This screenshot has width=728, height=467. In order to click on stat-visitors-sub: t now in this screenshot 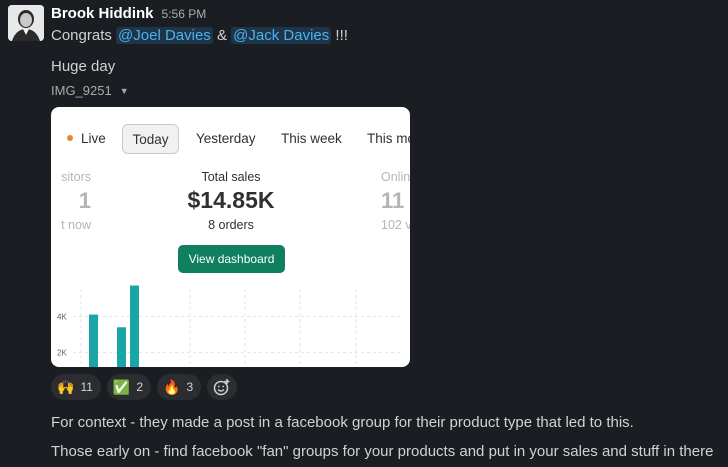, I will do `click(76, 225)`.